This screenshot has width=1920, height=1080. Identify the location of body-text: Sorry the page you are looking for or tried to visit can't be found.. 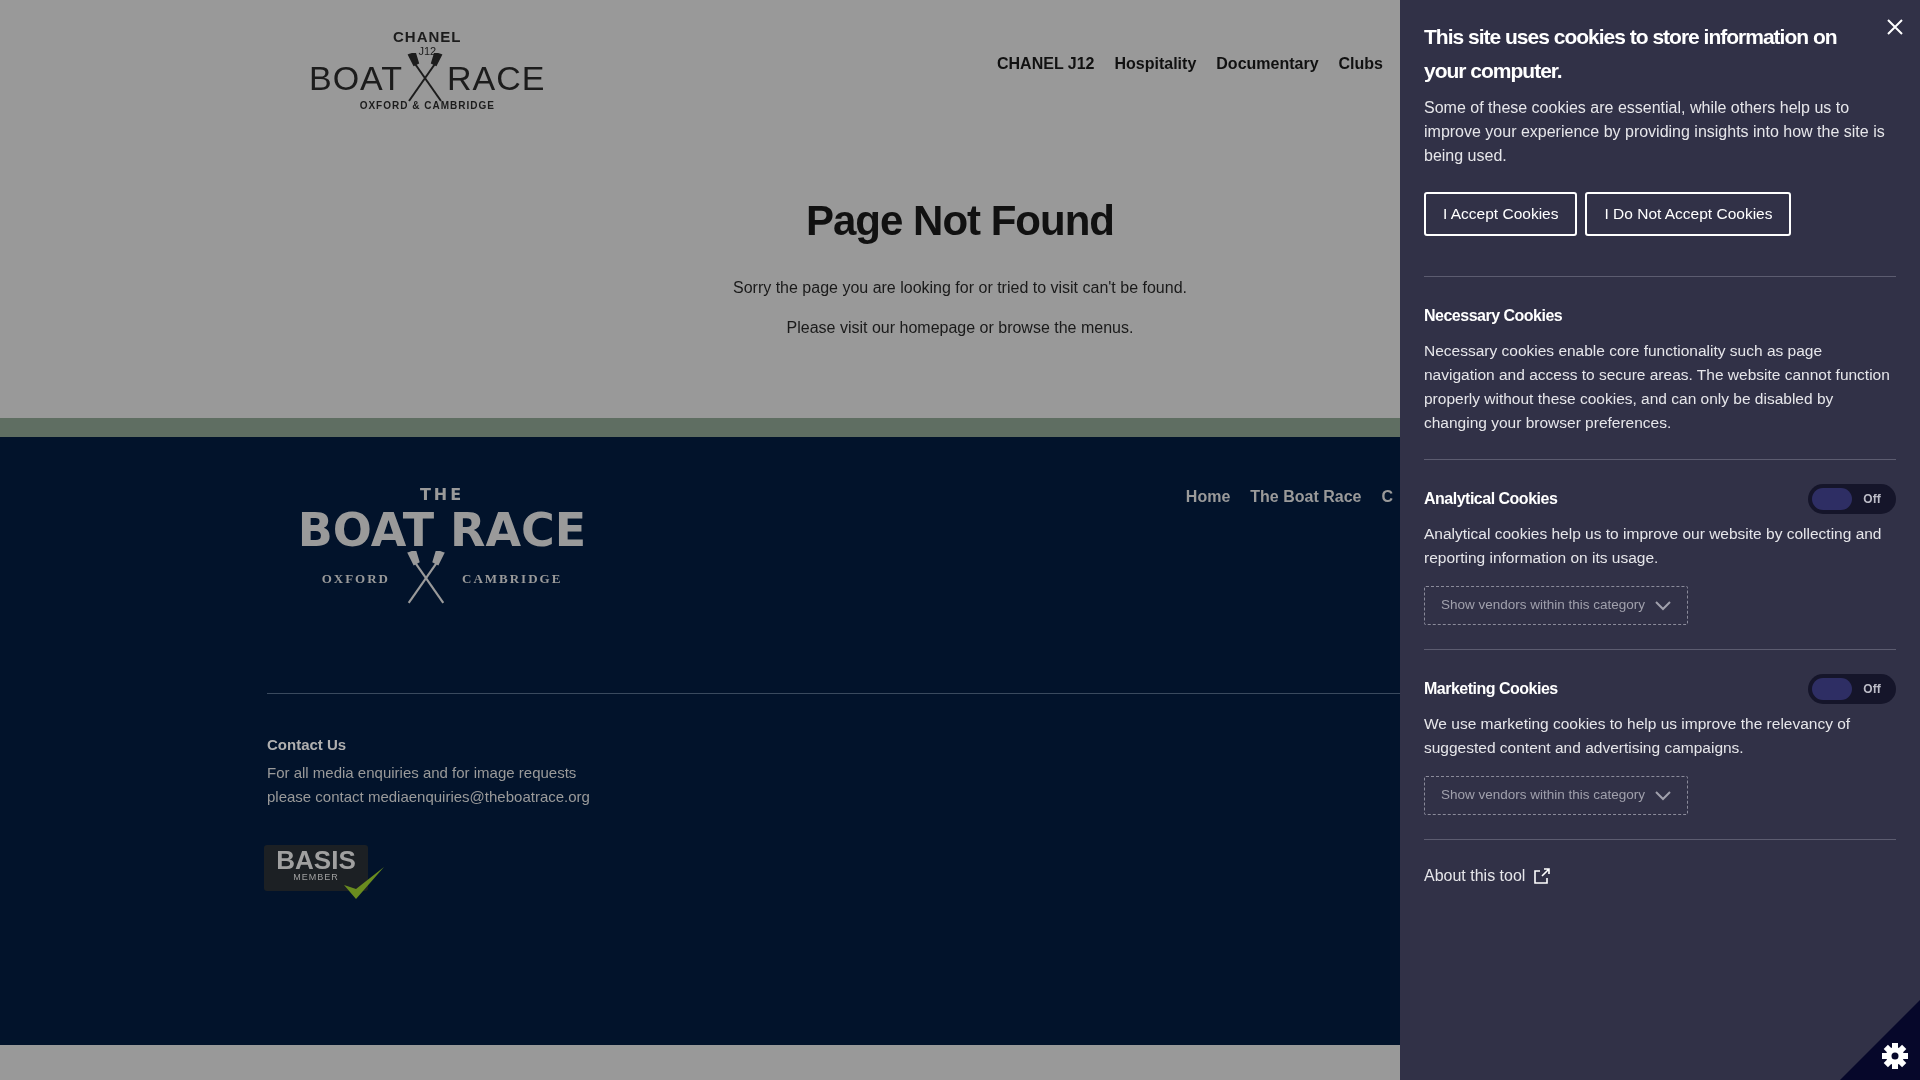
(960, 288).